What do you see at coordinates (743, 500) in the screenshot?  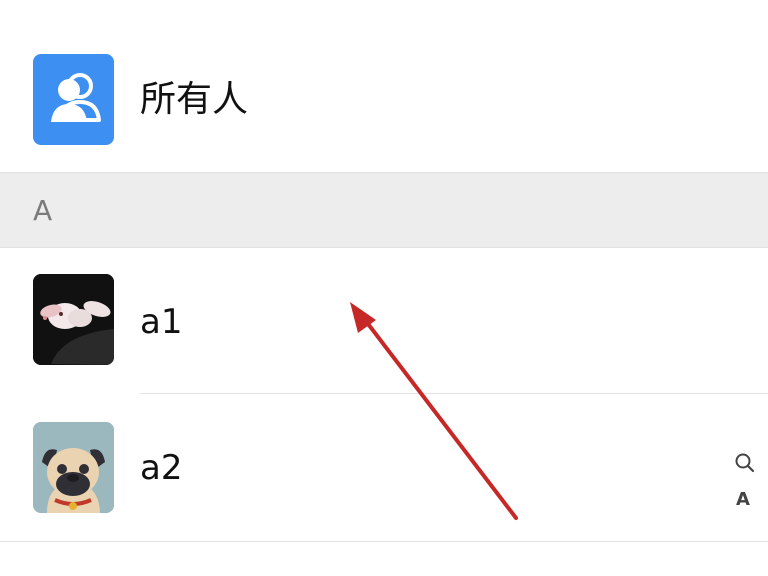 I see `index-letter-a: A` at bounding box center [743, 500].